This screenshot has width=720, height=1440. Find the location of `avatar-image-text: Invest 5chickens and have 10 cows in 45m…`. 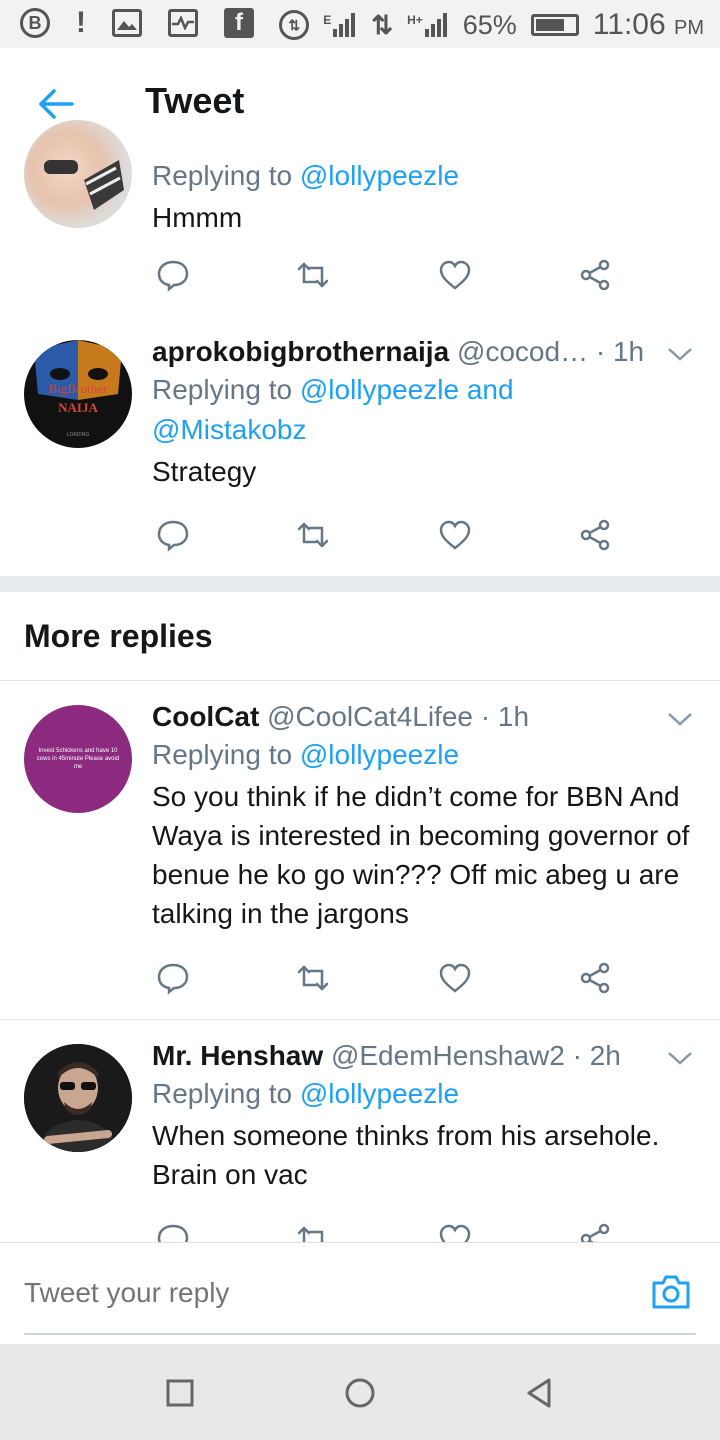

avatar-image-text: Invest 5chickens and have 10 cows in 45m… is located at coordinates (78, 759).